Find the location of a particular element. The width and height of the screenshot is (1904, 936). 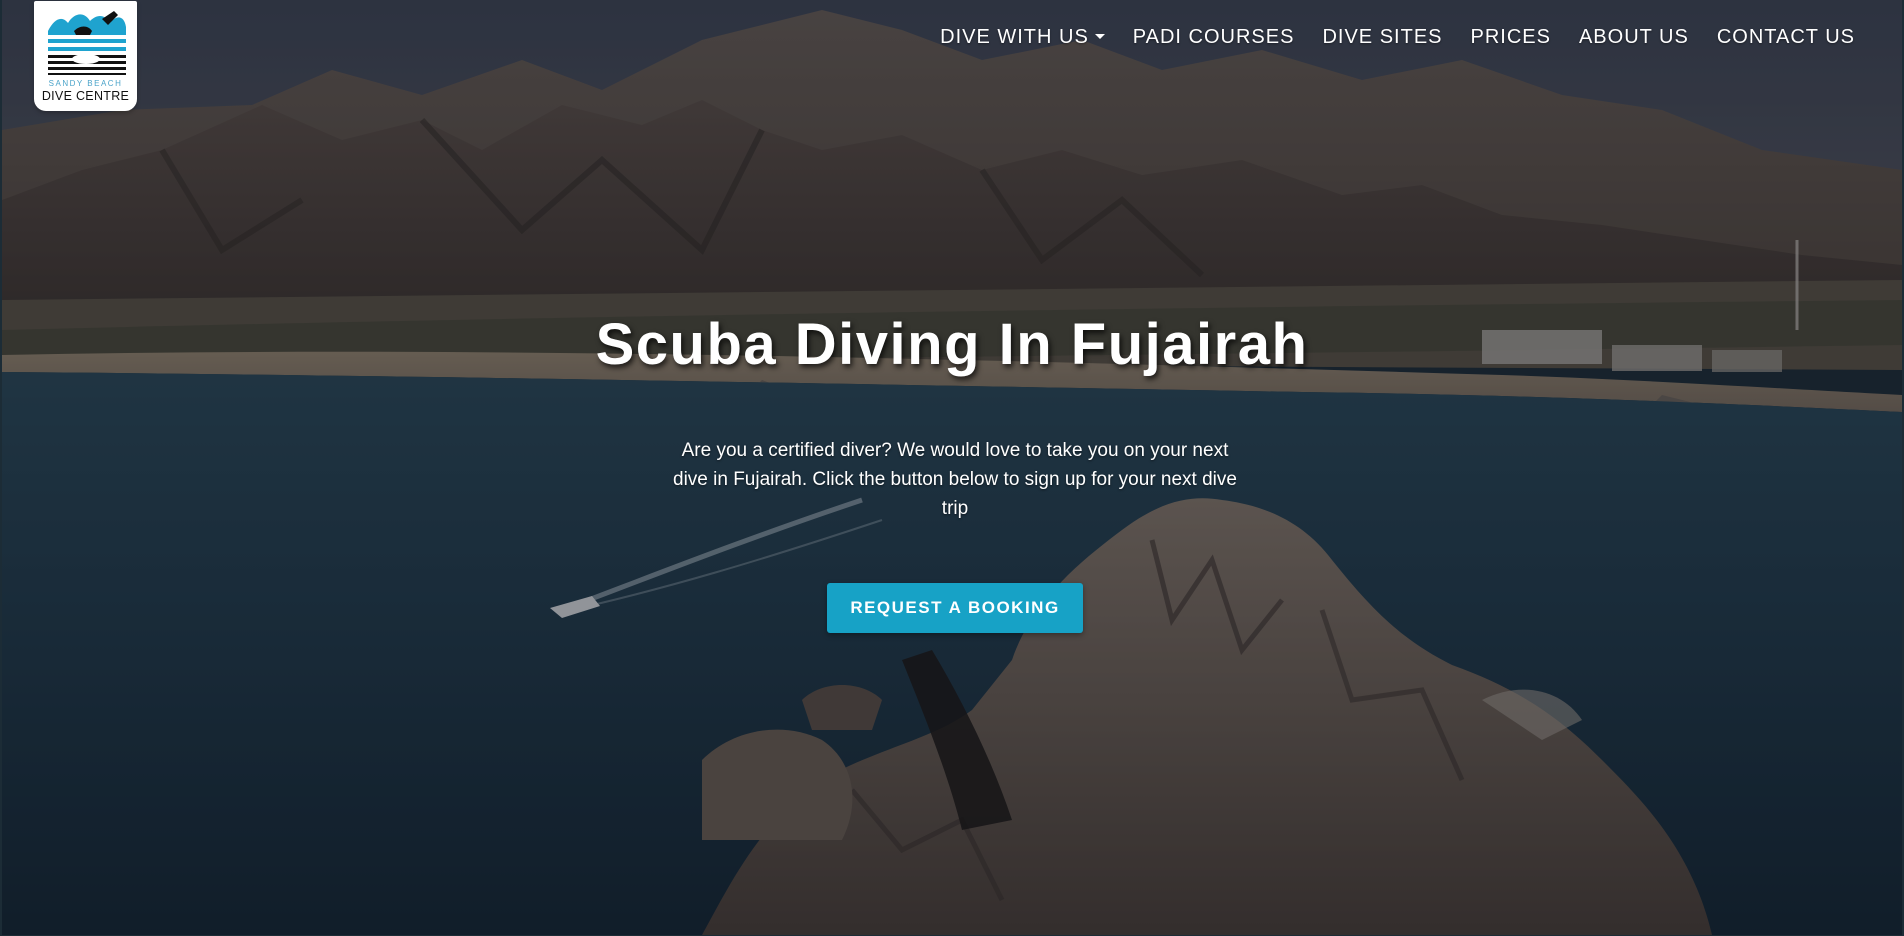

nav-item-contact-us: CONTACT US is located at coordinates (1779, 37).